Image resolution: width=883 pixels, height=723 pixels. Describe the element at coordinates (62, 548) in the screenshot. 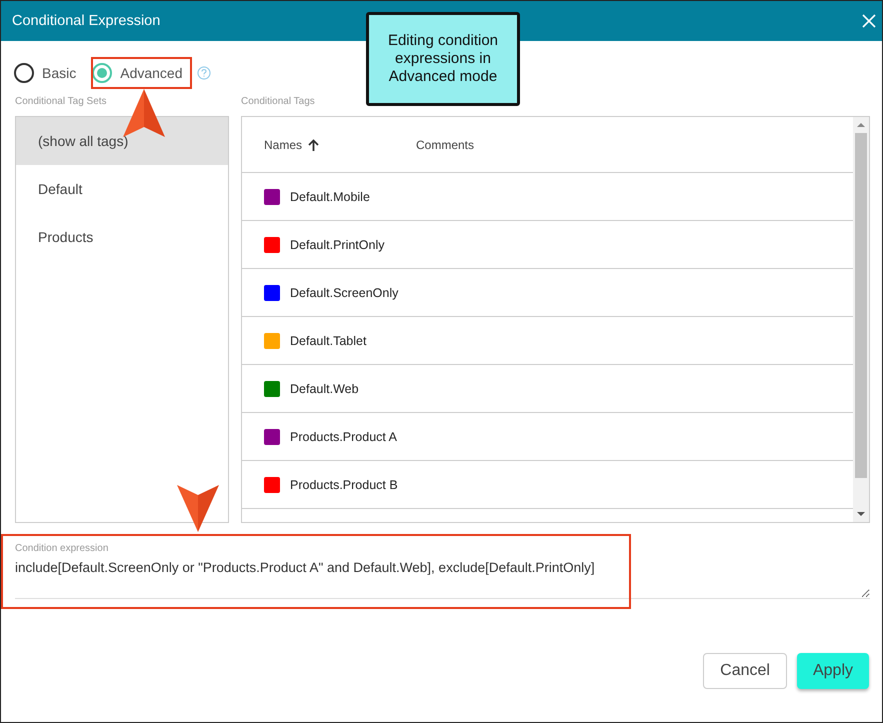

I see `field-label: Condition expression` at that location.